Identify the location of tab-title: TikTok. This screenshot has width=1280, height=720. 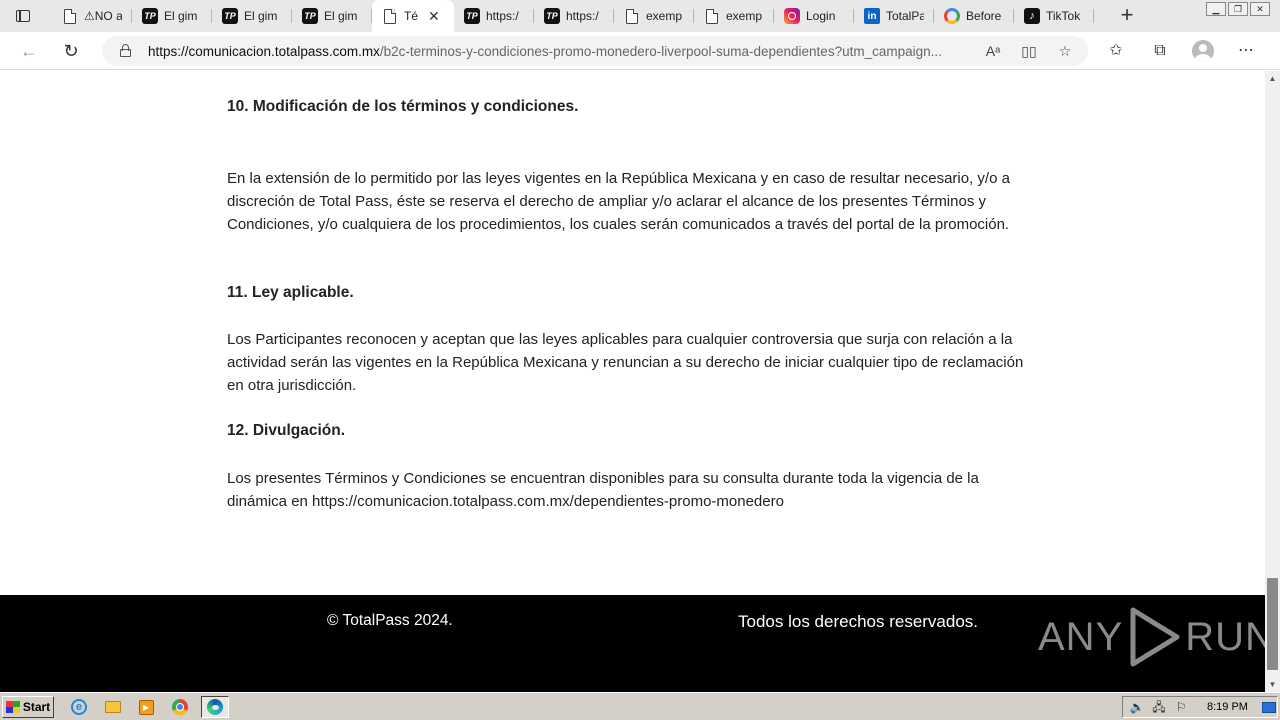
(1063, 16).